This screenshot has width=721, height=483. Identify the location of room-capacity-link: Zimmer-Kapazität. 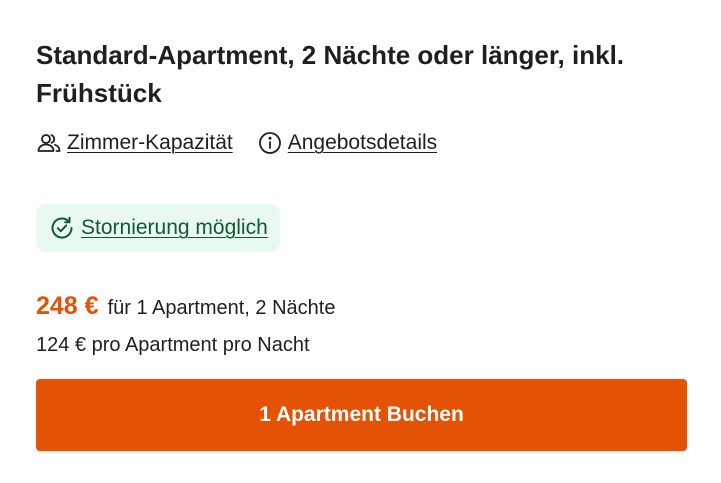
(134, 143).